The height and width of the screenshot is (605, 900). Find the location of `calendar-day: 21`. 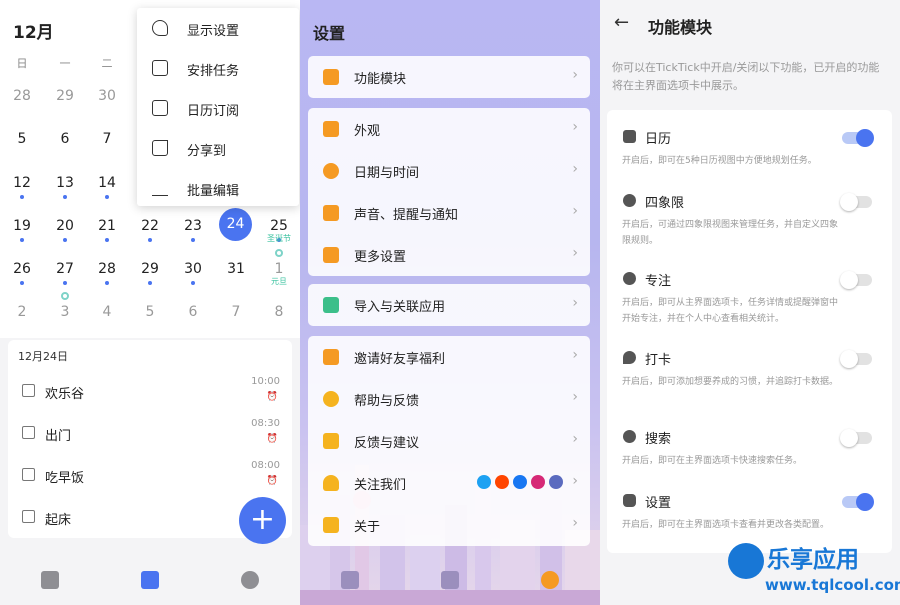

calendar-day: 21 is located at coordinates (107, 230).